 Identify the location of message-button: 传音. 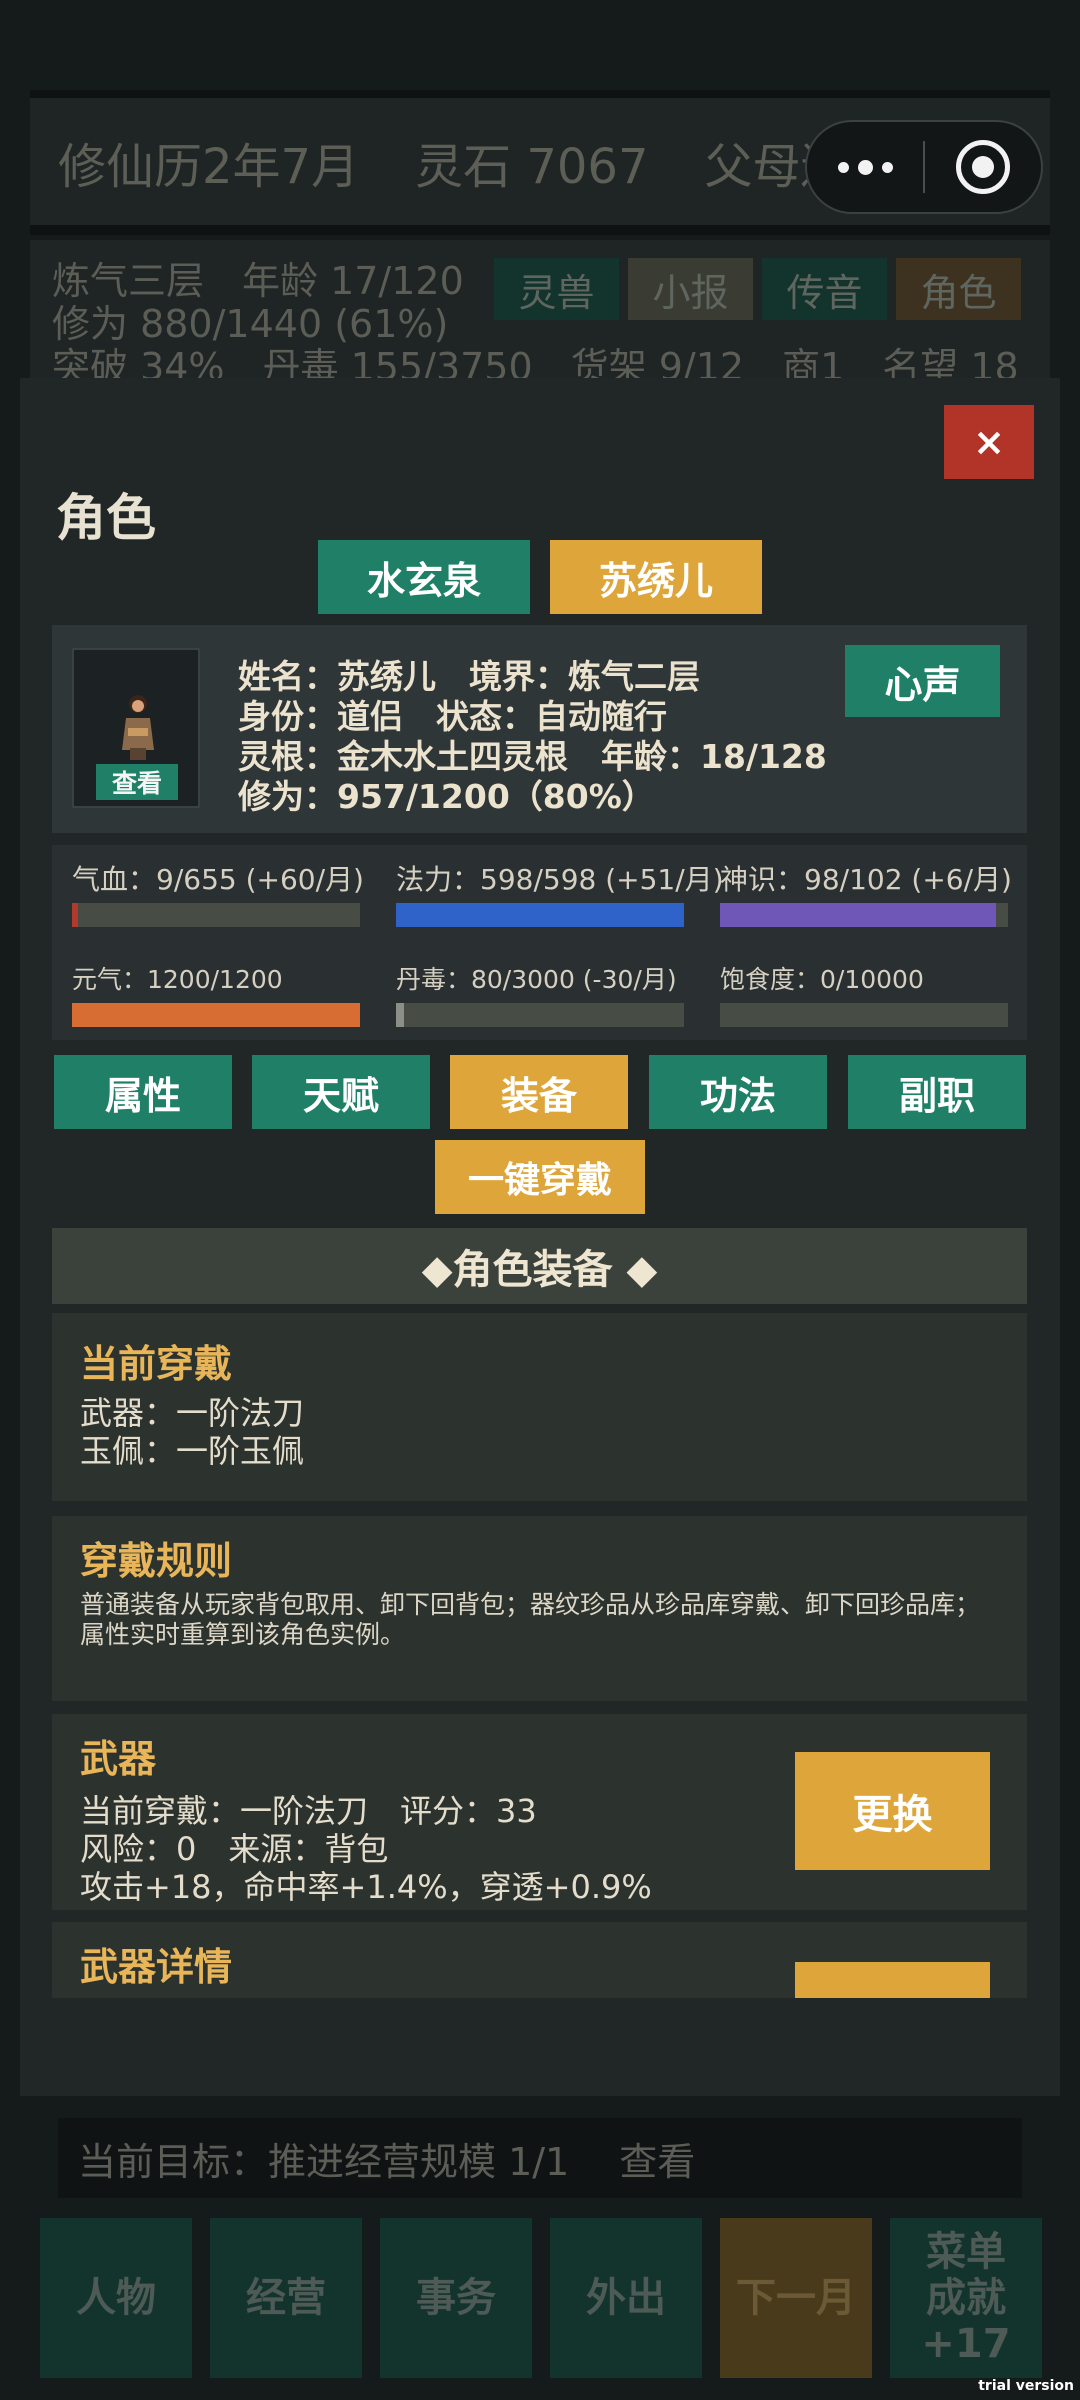
(824, 289).